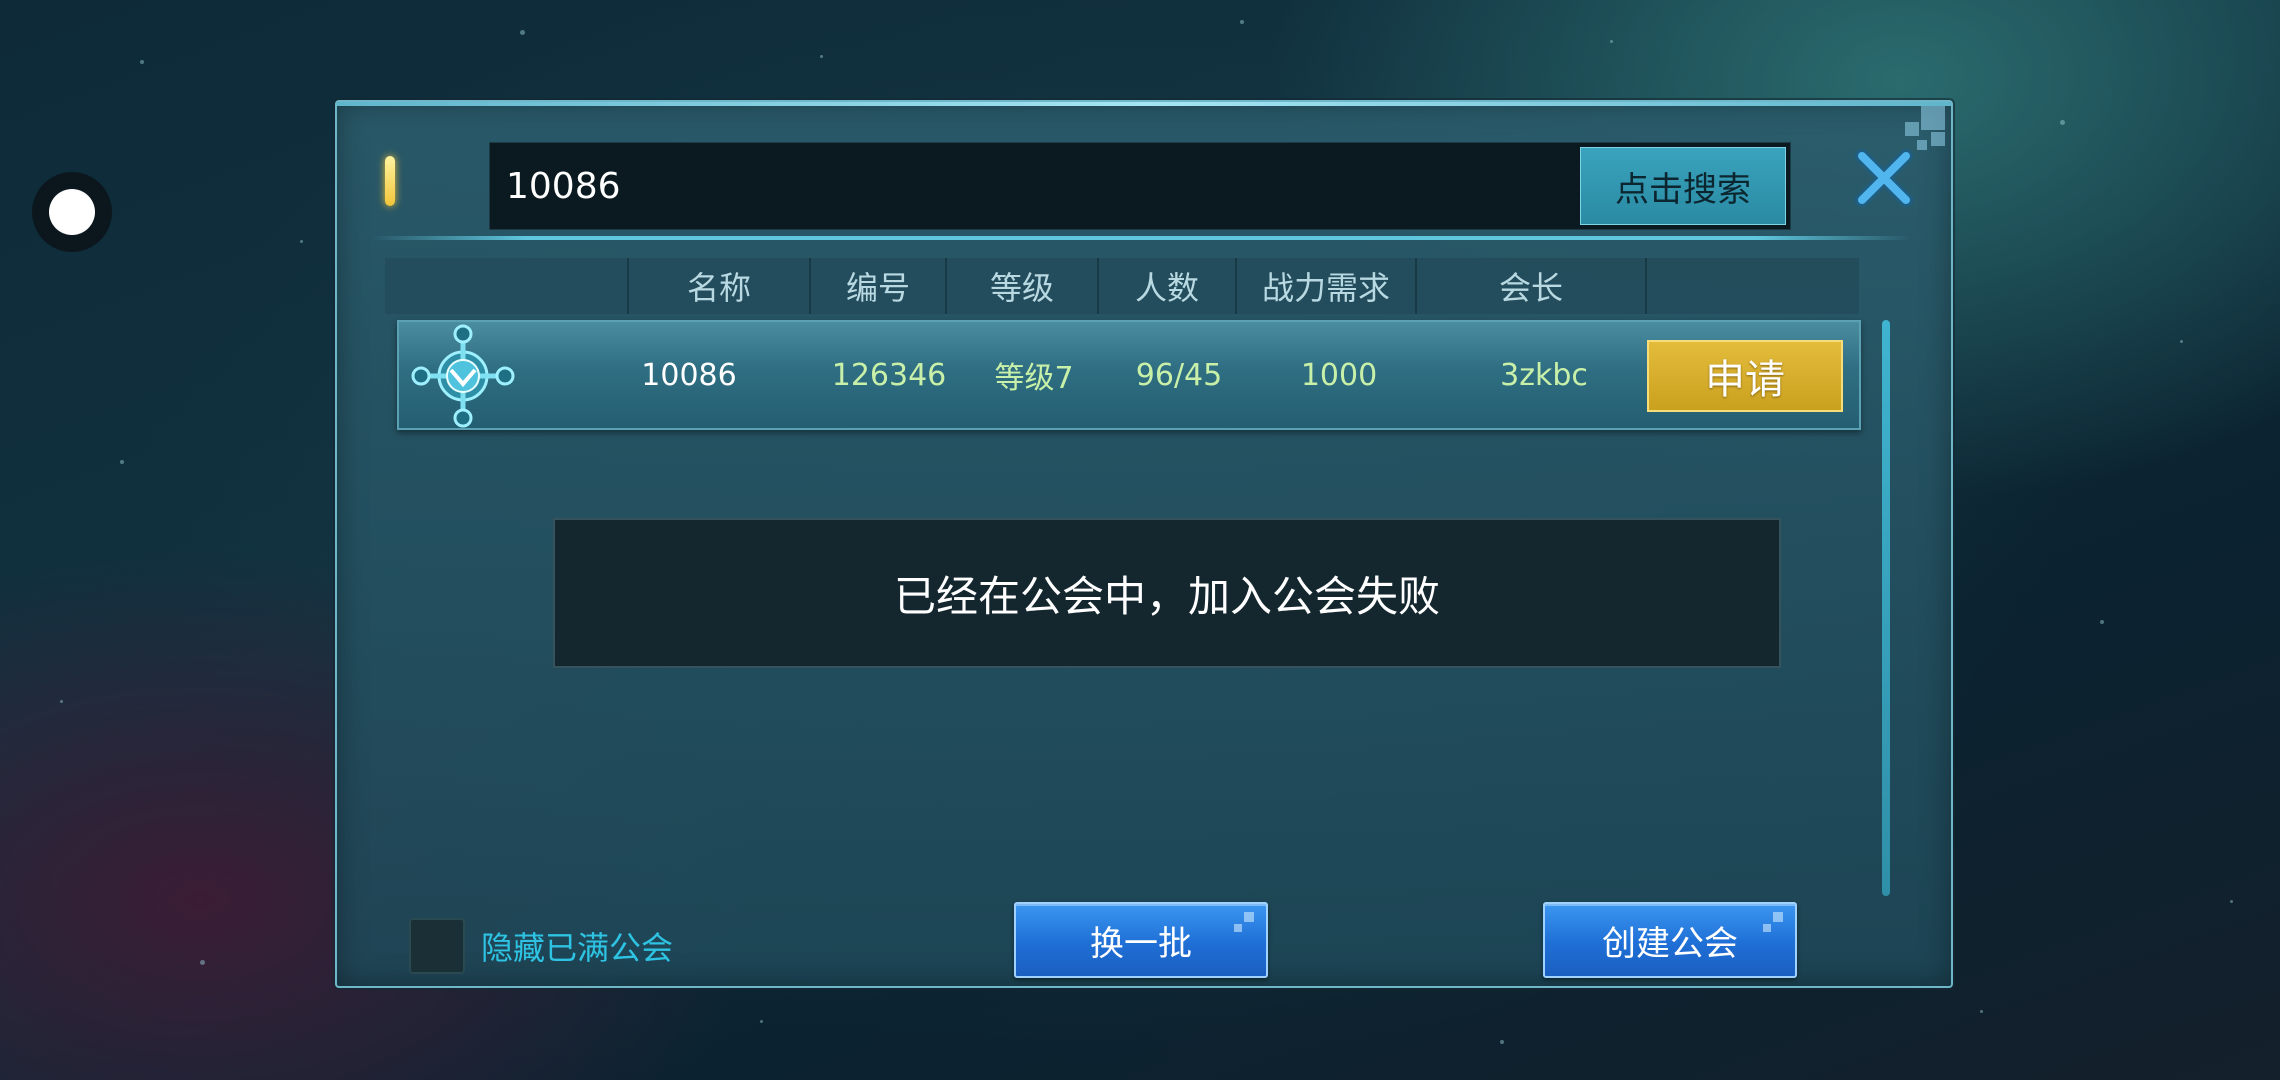 The width and height of the screenshot is (2280, 1080). Describe the element at coordinates (1168, 286) in the screenshot. I see `header-members: 人数` at that location.